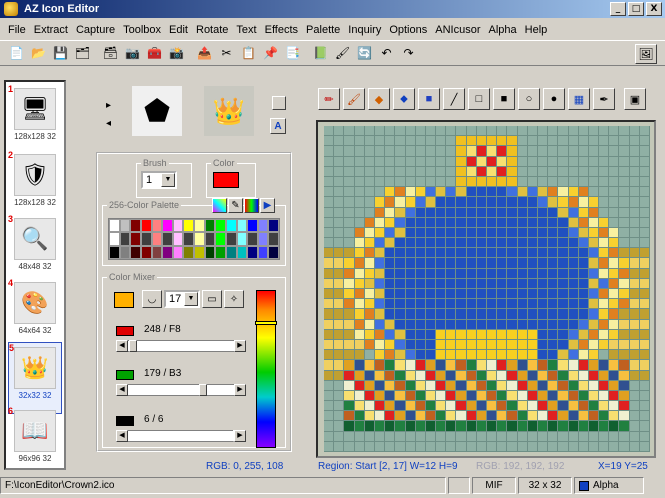 This screenshot has height=498, width=665. What do you see at coordinates (181, 390) in the screenshot?
I see `green-slider: ◀ ▶` at bounding box center [181, 390].